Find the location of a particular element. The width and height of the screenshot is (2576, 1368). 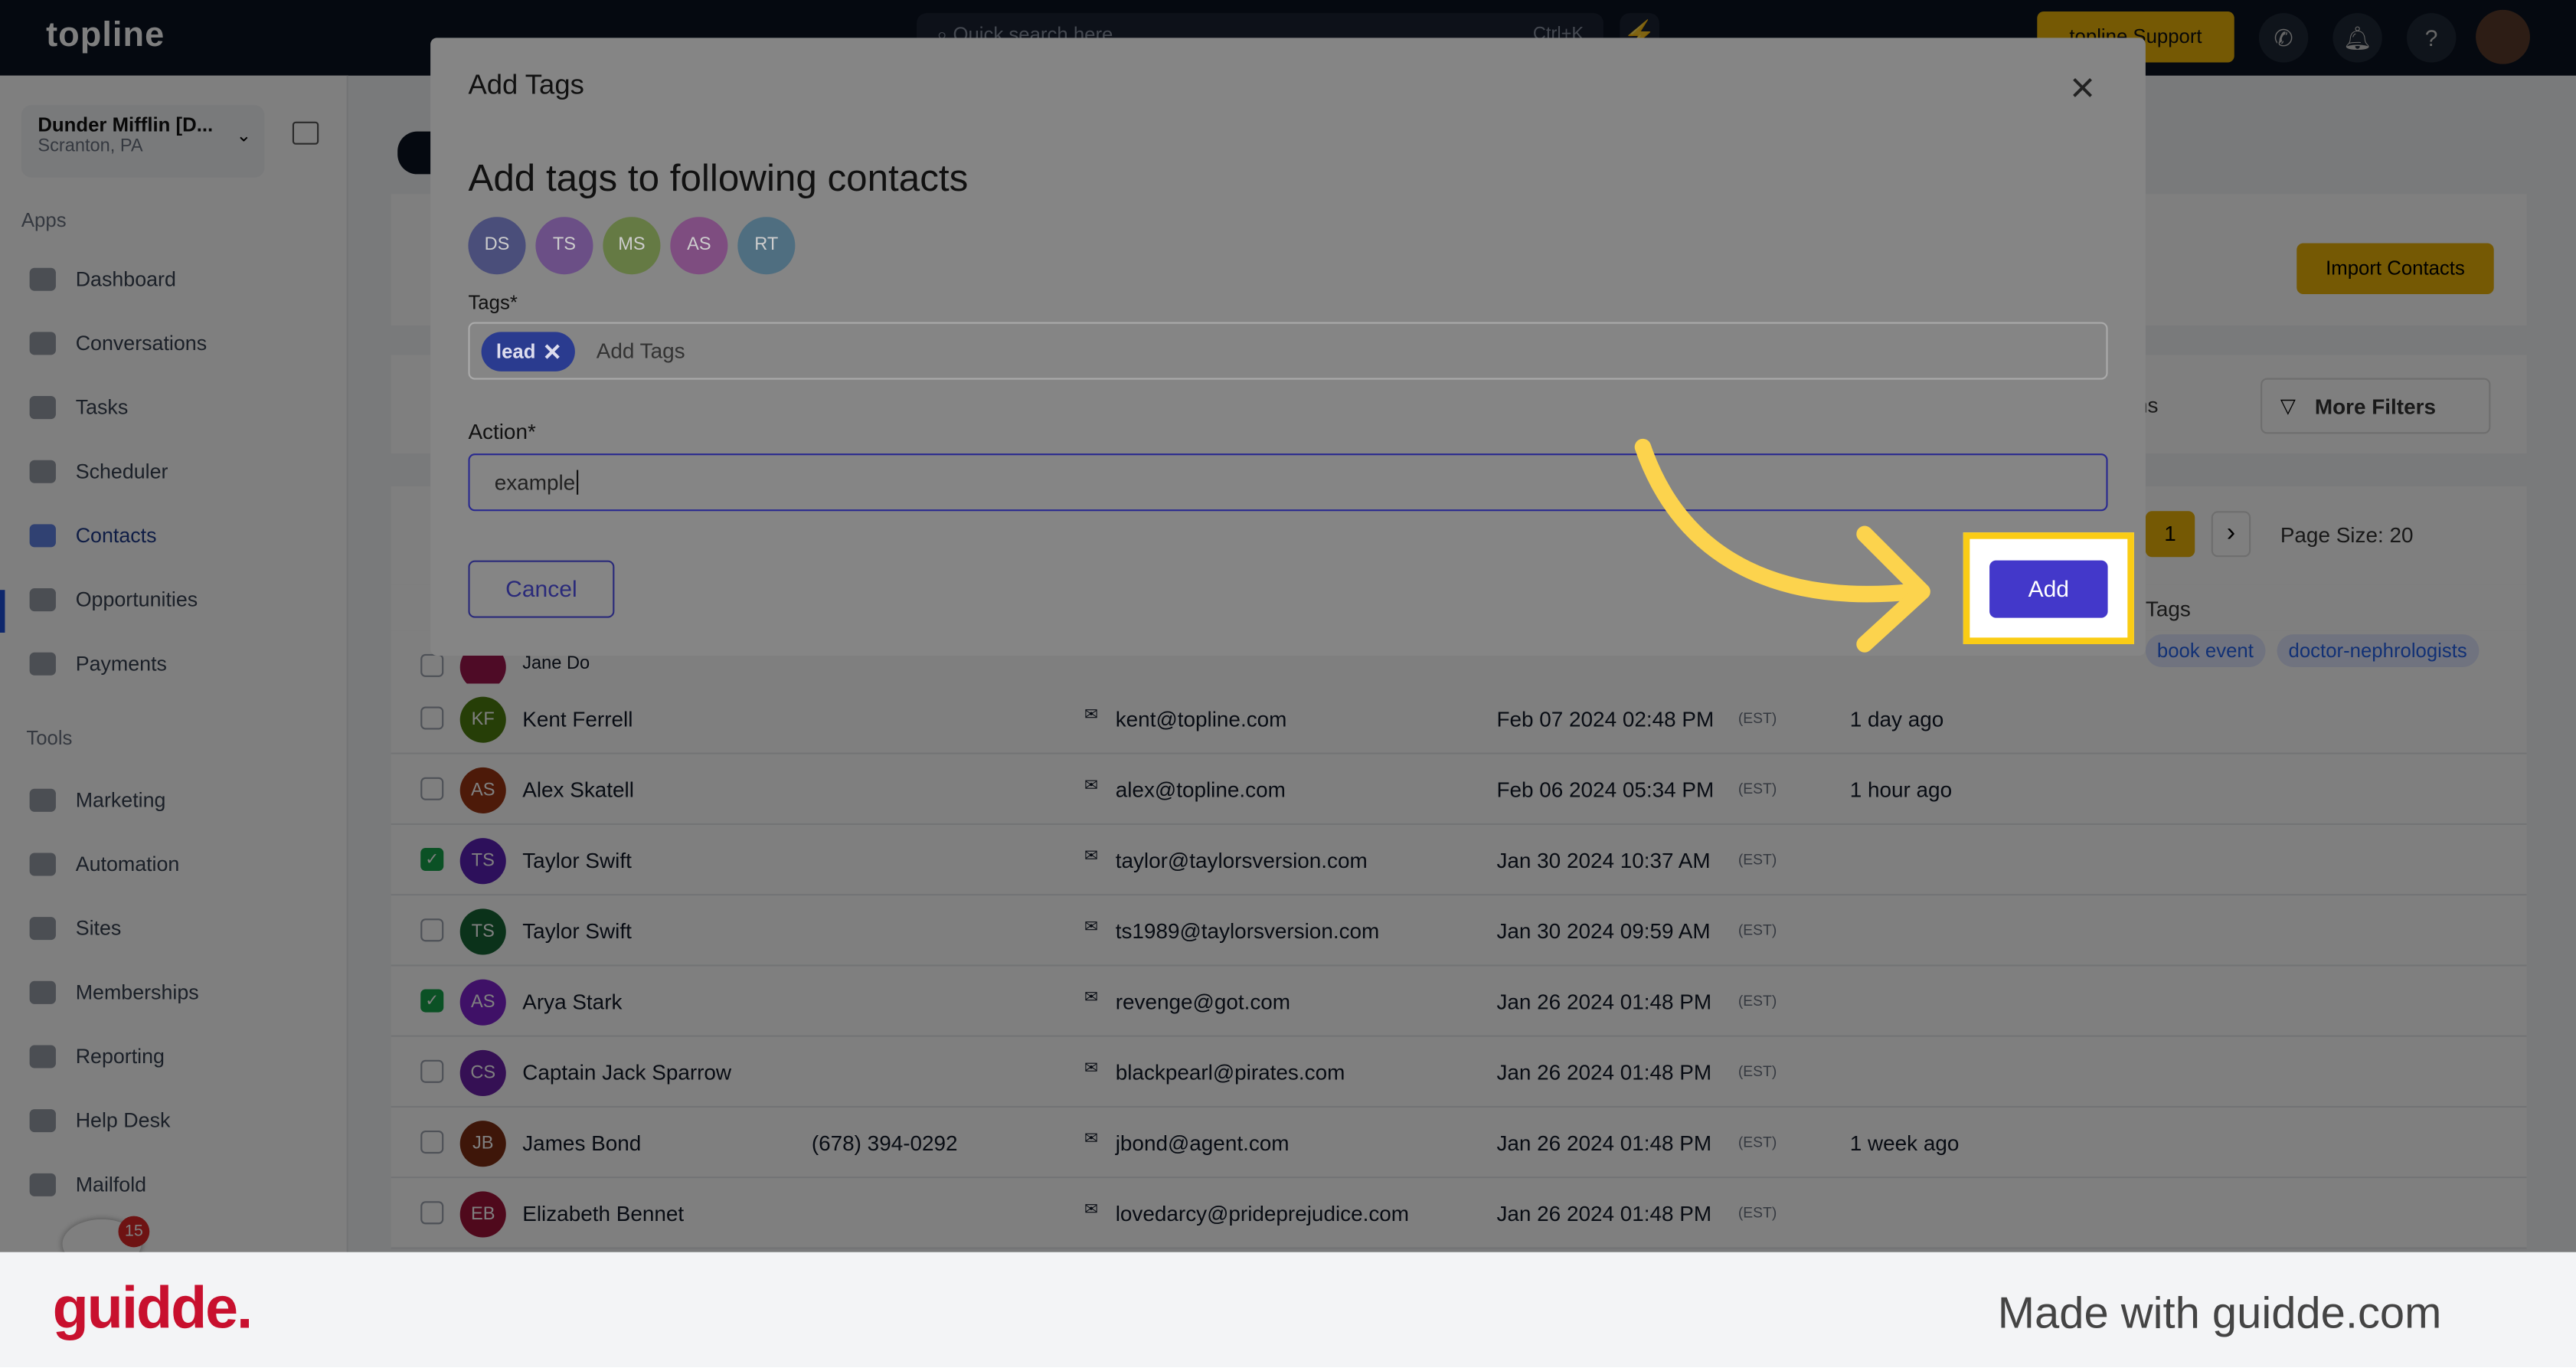

text-cursor is located at coordinates (578, 482).